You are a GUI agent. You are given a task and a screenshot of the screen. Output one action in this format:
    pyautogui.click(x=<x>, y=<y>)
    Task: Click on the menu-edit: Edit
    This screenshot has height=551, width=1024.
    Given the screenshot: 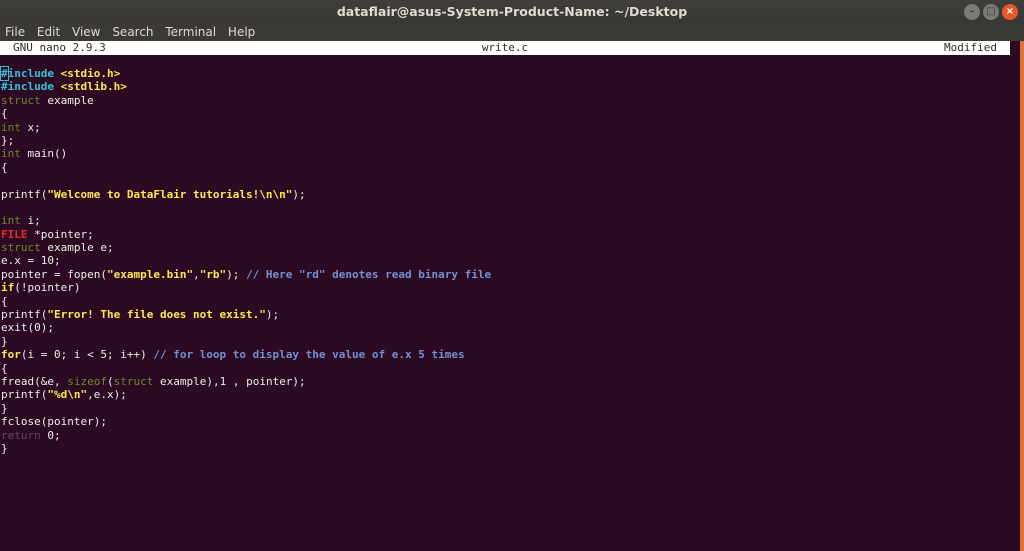 What is the action you would take?
    pyautogui.click(x=48, y=32)
    